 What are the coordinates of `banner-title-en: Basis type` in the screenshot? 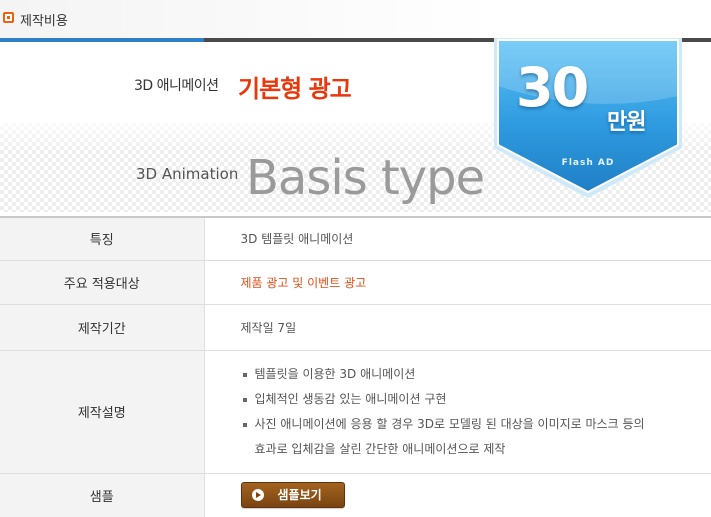 It's located at (365, 178).